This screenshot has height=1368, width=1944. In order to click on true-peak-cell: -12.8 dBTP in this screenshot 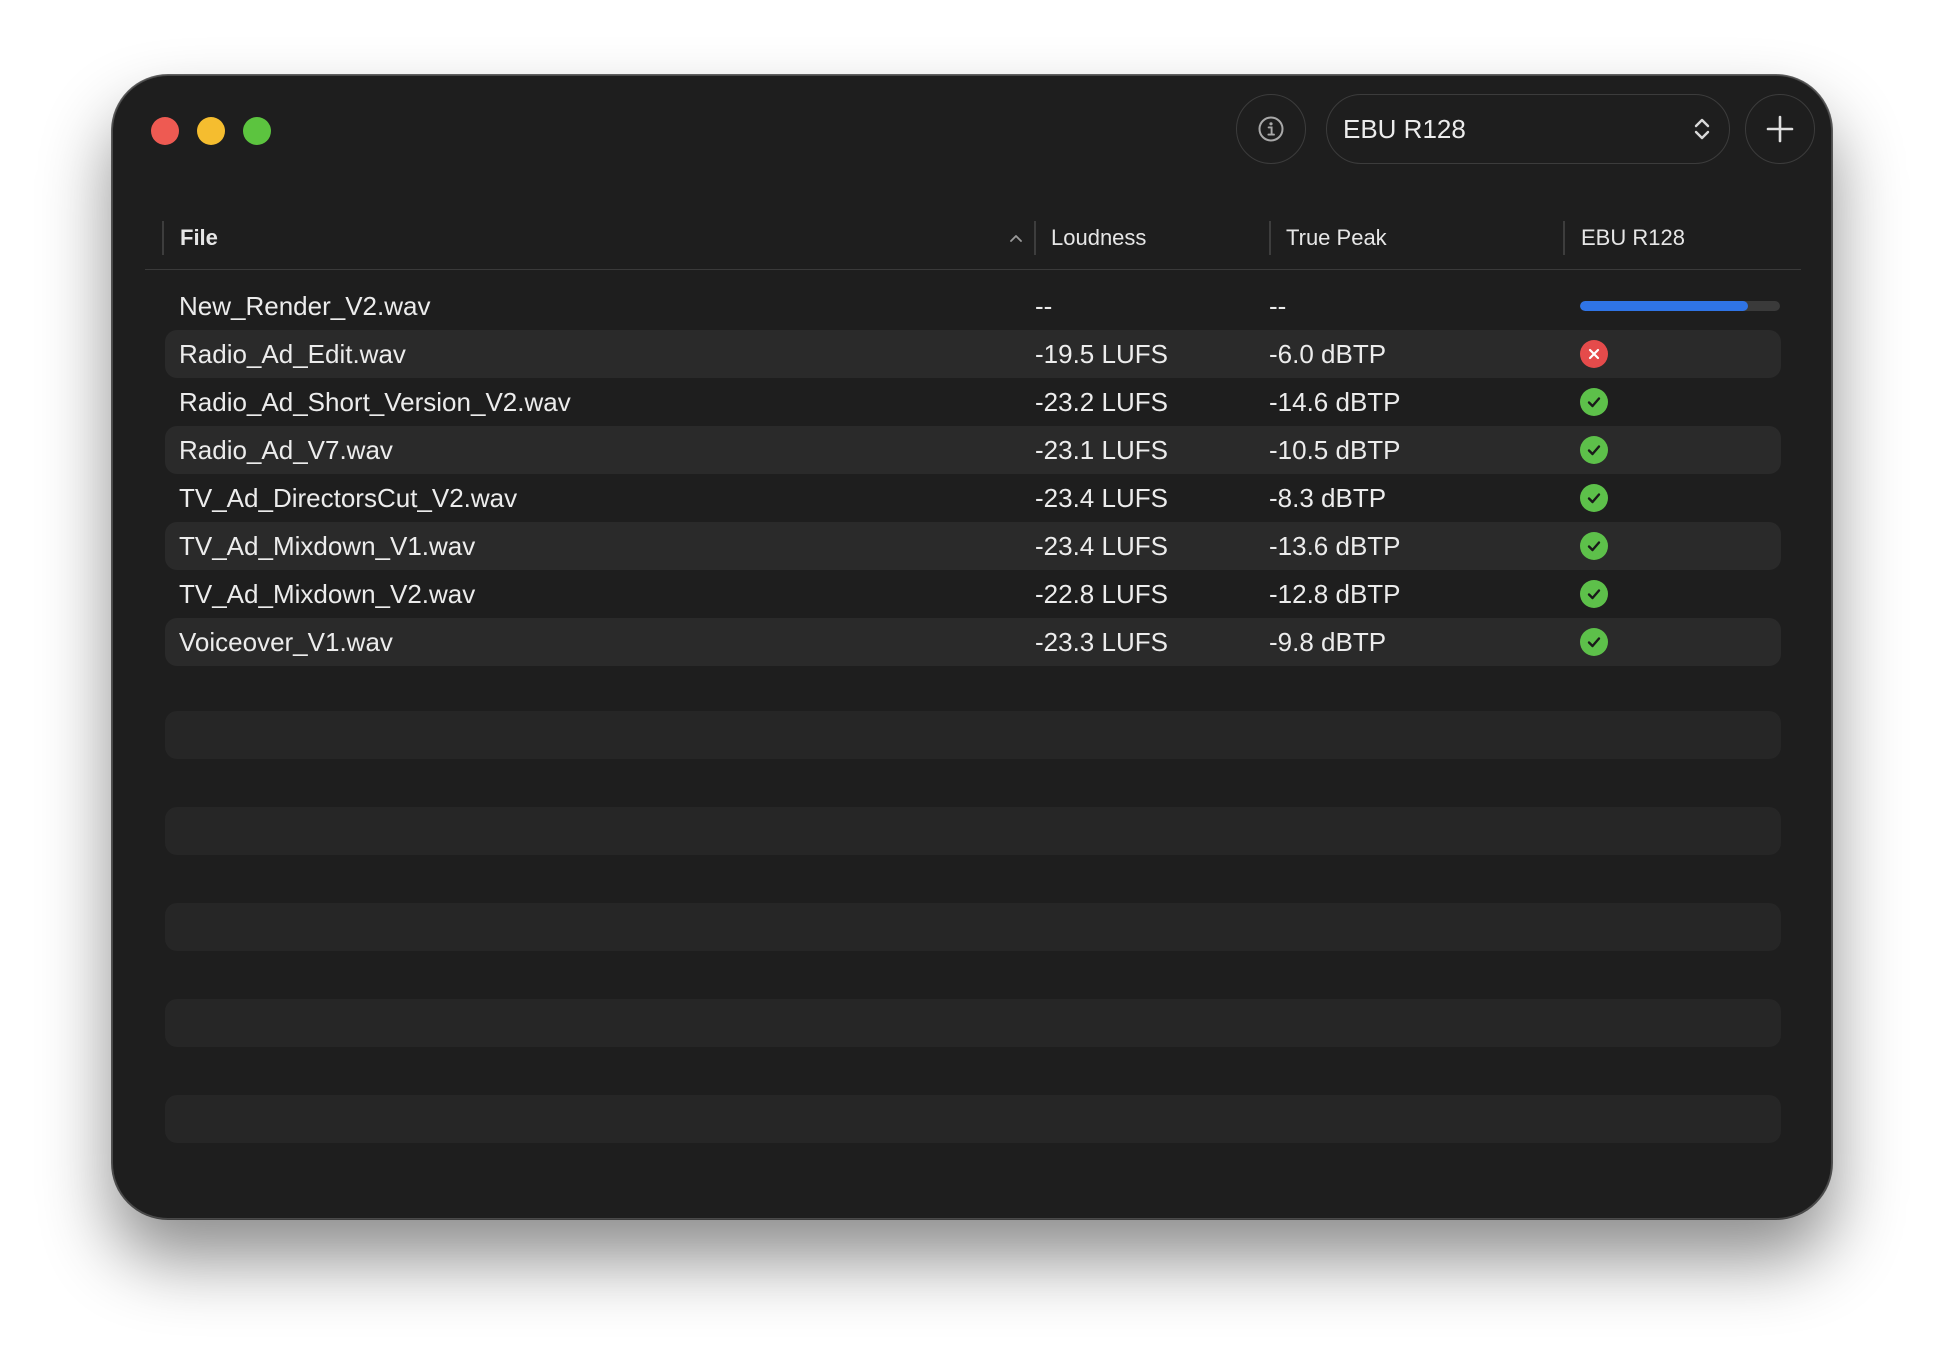, I will do `click(1335, 593)`.